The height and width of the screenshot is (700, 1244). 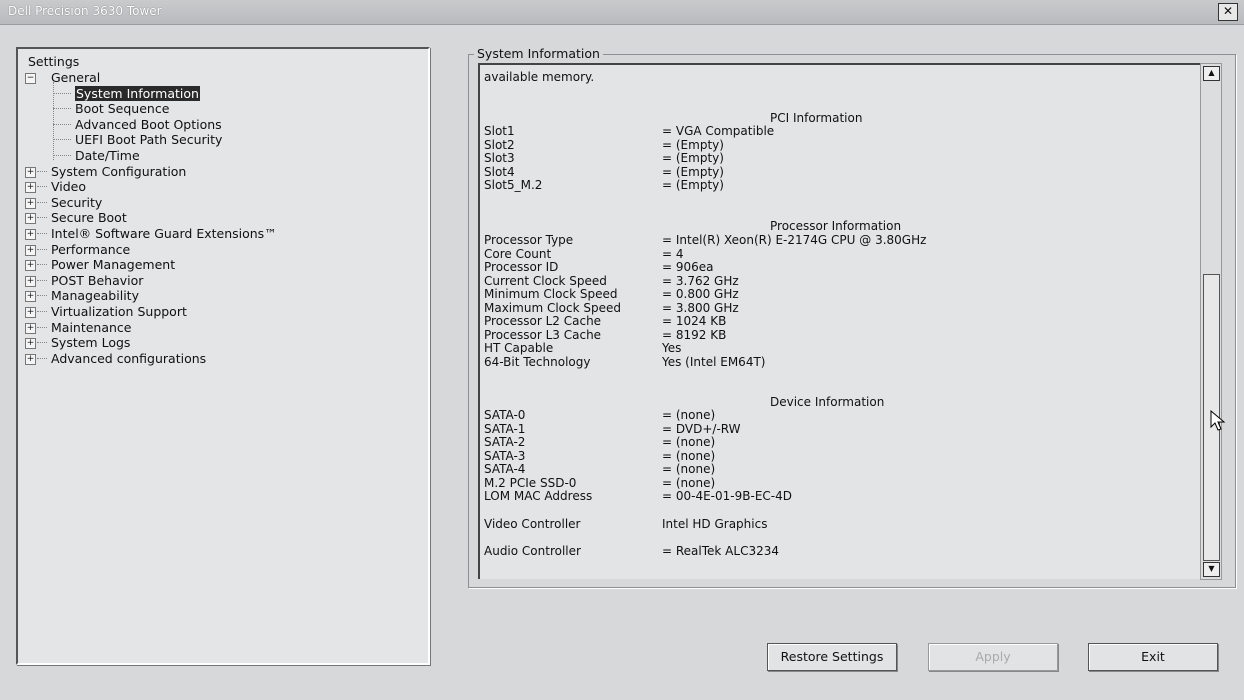 I want to click on info-row-label: Slot2, so click(x=499, y=144).